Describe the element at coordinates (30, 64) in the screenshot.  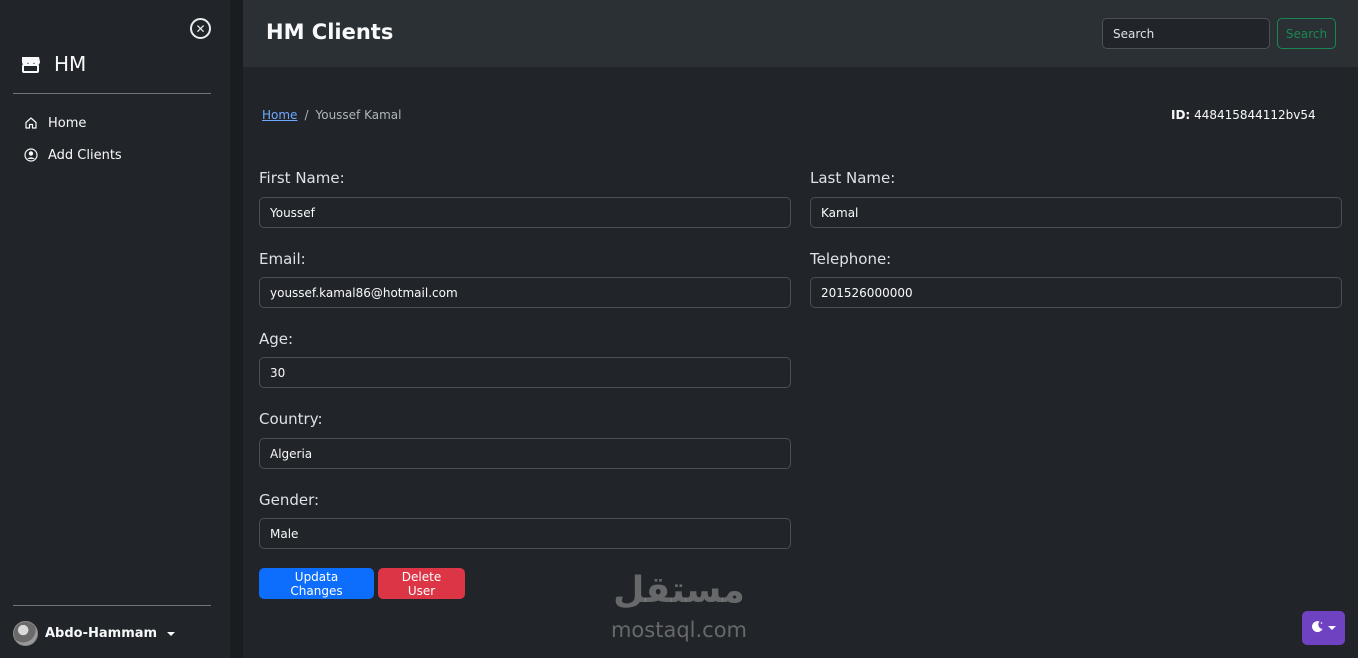
I see `shop-icon` at that location.